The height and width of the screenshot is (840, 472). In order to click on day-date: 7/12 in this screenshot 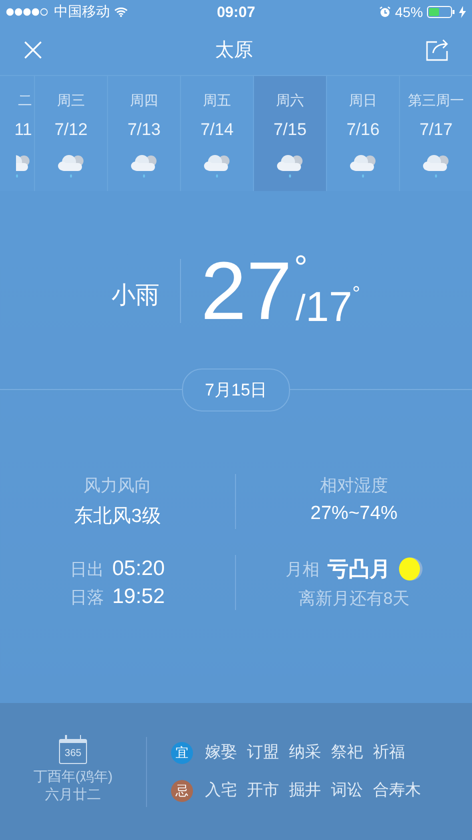, I will do `click(71, 130)`.